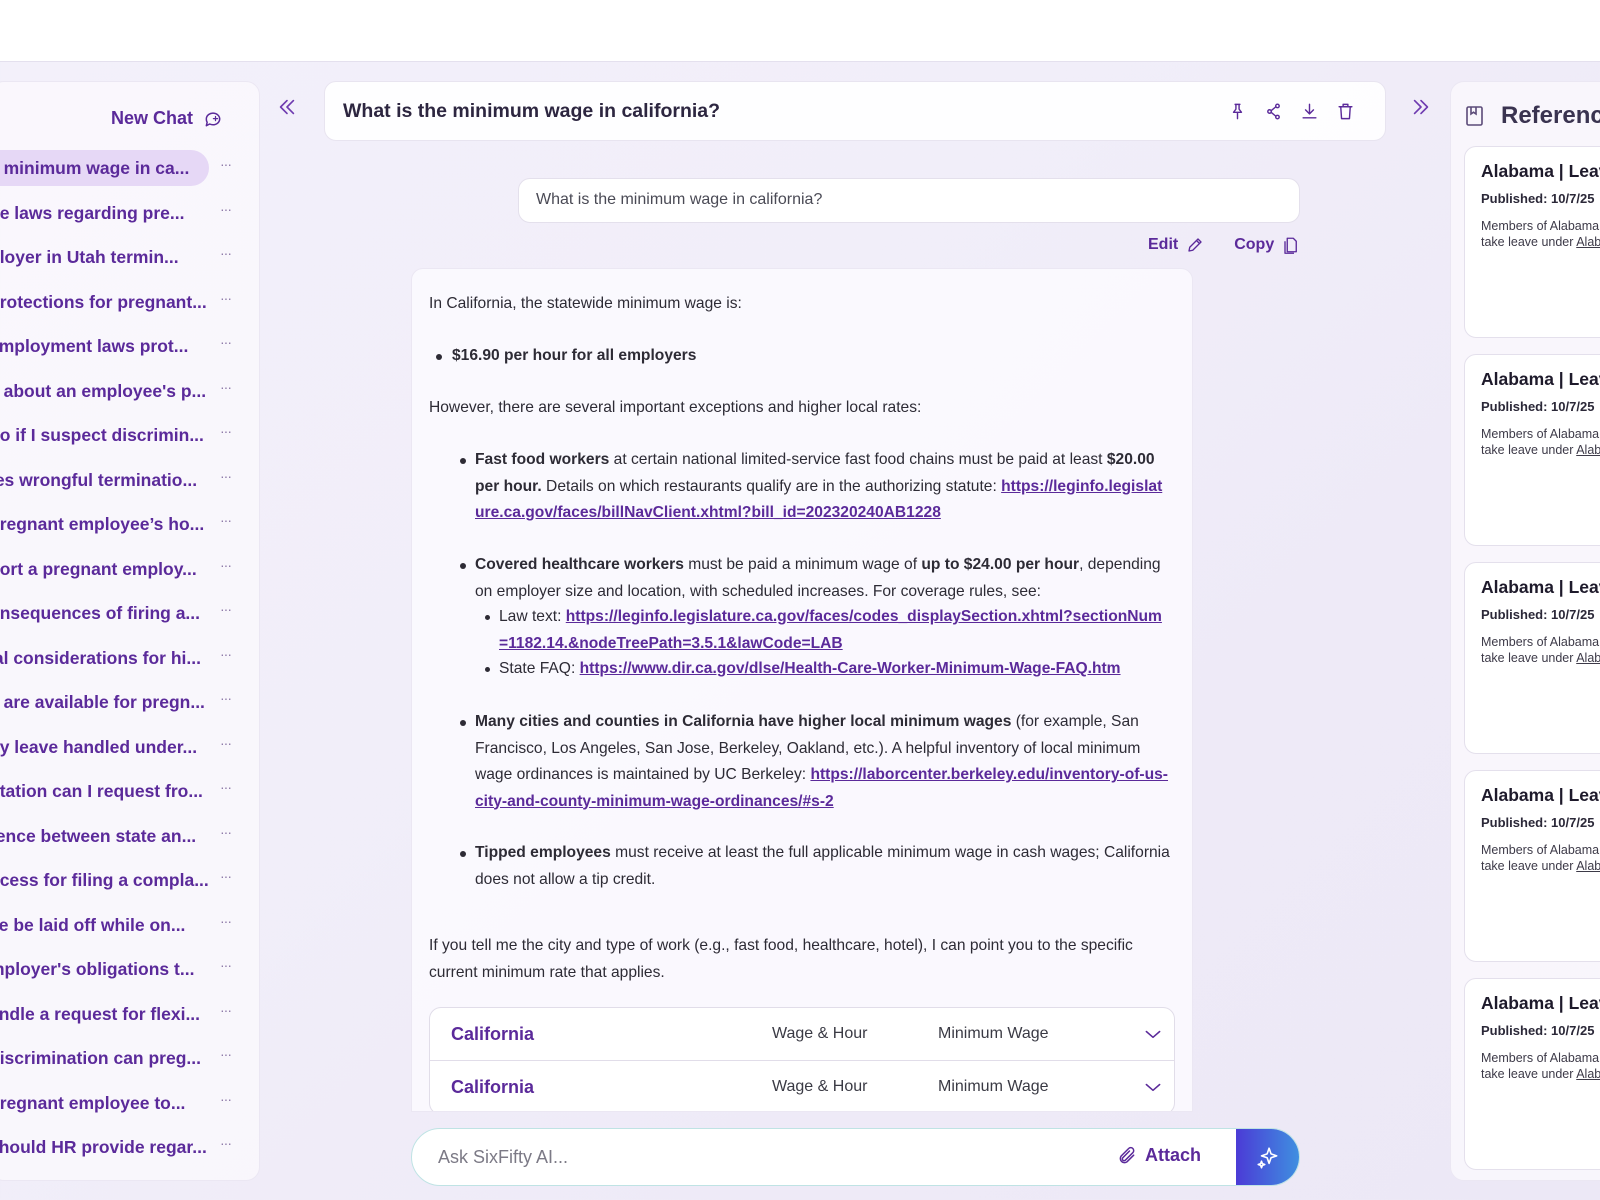 The width and height of the screenshot is (1600, 1200). Describe the element at coordinates (129, 702) in the screenshot. I see `chat-history-item: s are available for pregn... ···` at that location.